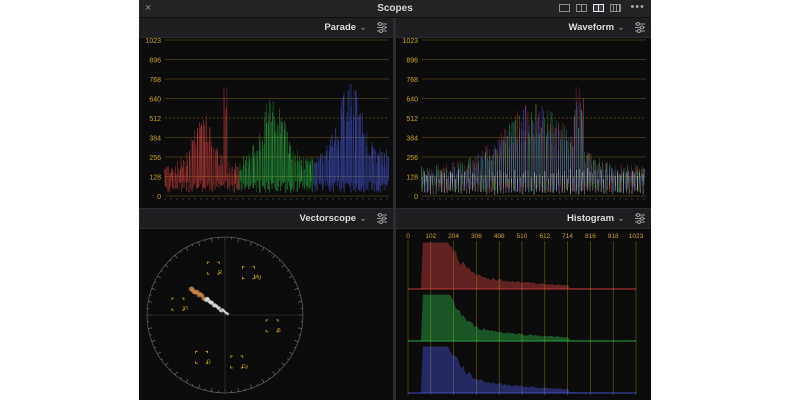 This screenshot has width=792, height=400. Describe the element at coordinates (522, 236) in the screenshot. I see `histogram-scale-label: 510` at that location.